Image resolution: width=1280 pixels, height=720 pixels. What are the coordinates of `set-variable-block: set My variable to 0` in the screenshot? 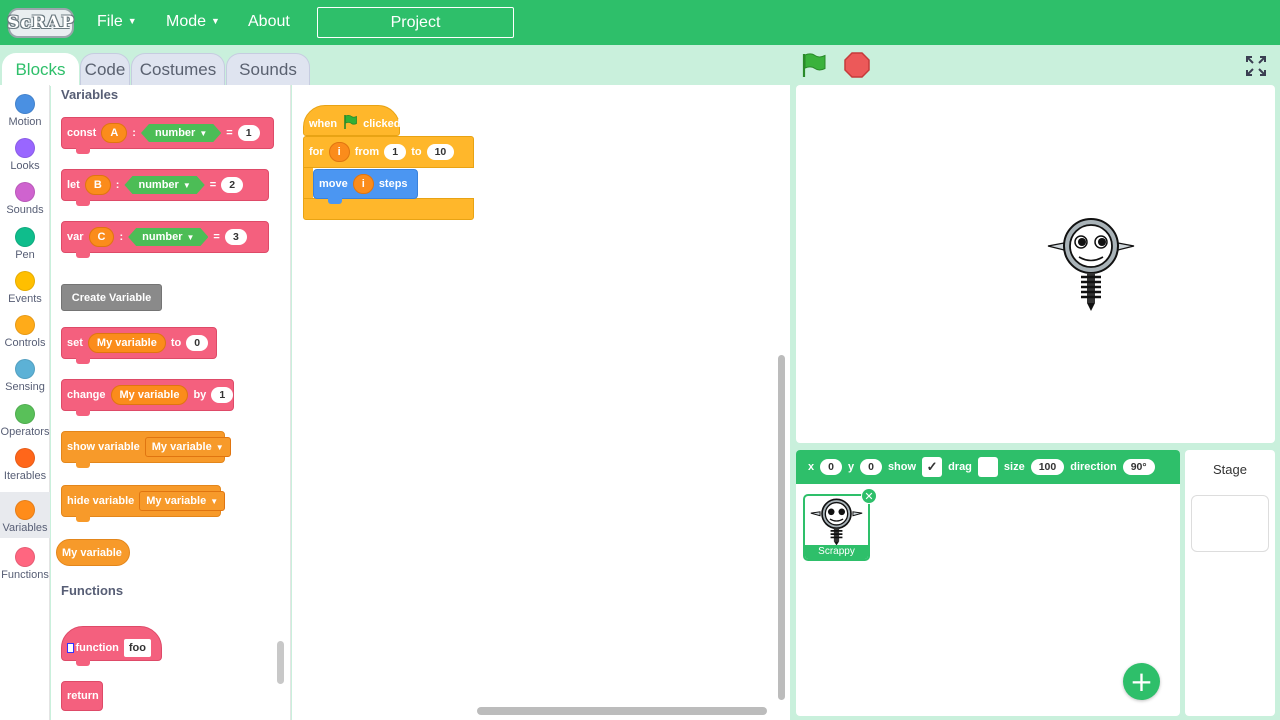 It's located at (139, 345).